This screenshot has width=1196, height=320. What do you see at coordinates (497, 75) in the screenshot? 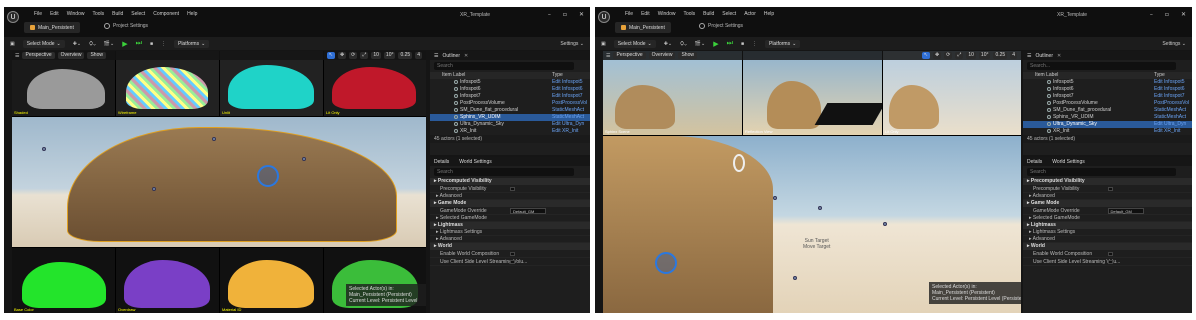
I see `col-item-label: Item Label` at bounding box center [497, 75].